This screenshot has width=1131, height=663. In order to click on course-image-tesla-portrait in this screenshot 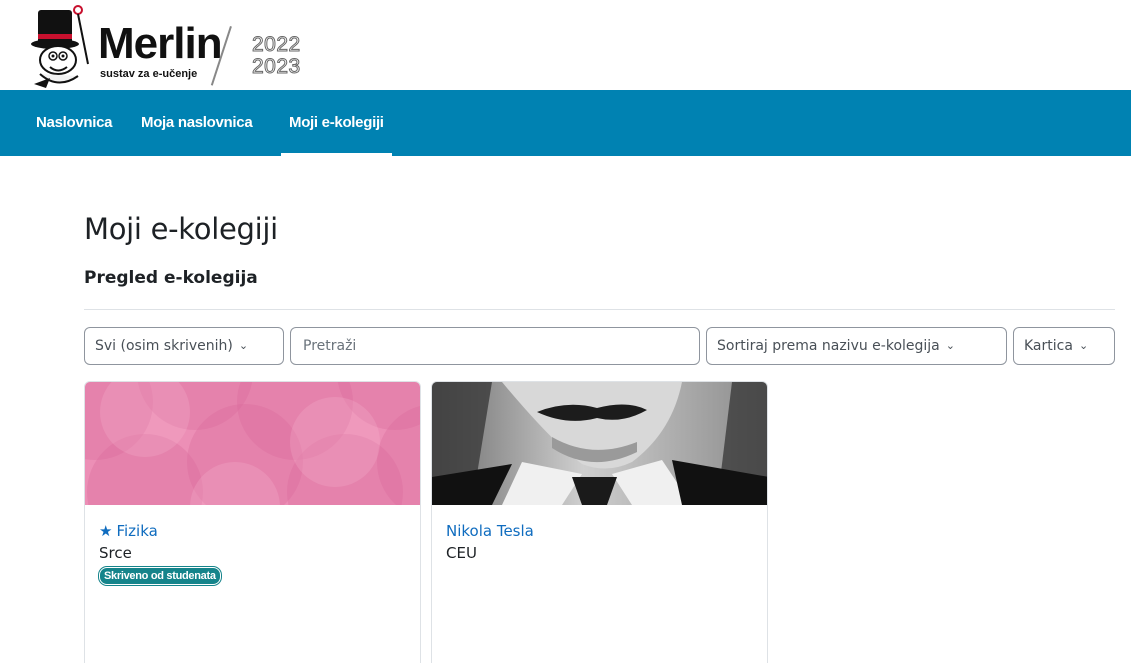, I will do `click(599, 443)`.